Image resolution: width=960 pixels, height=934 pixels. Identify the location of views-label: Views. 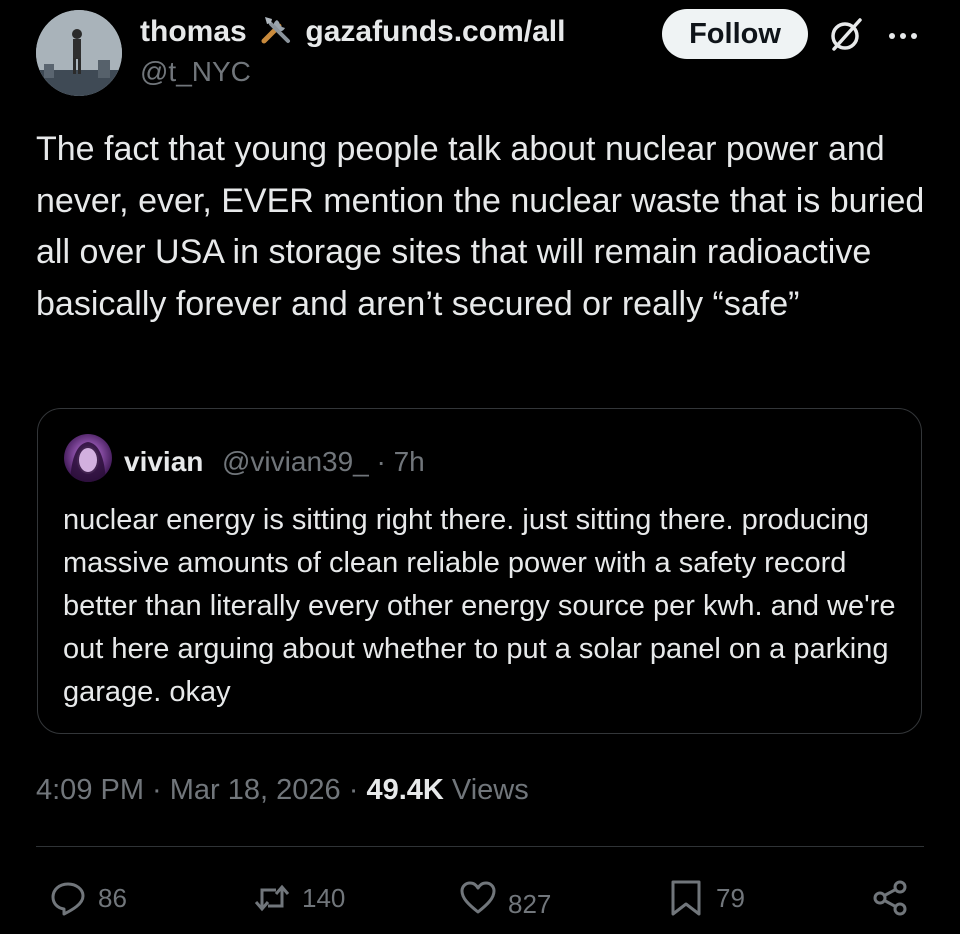
(486, 790).